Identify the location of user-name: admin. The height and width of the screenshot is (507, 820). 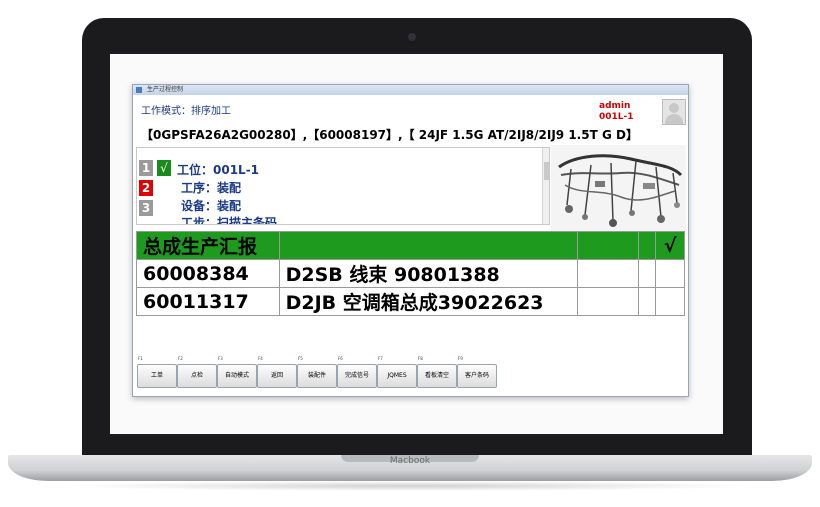
(615, 106).